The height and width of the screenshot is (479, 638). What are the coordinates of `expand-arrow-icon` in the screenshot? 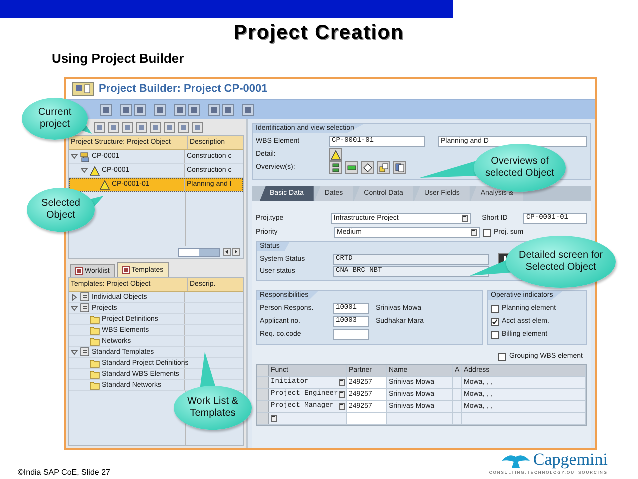 It's located at (74, 297).